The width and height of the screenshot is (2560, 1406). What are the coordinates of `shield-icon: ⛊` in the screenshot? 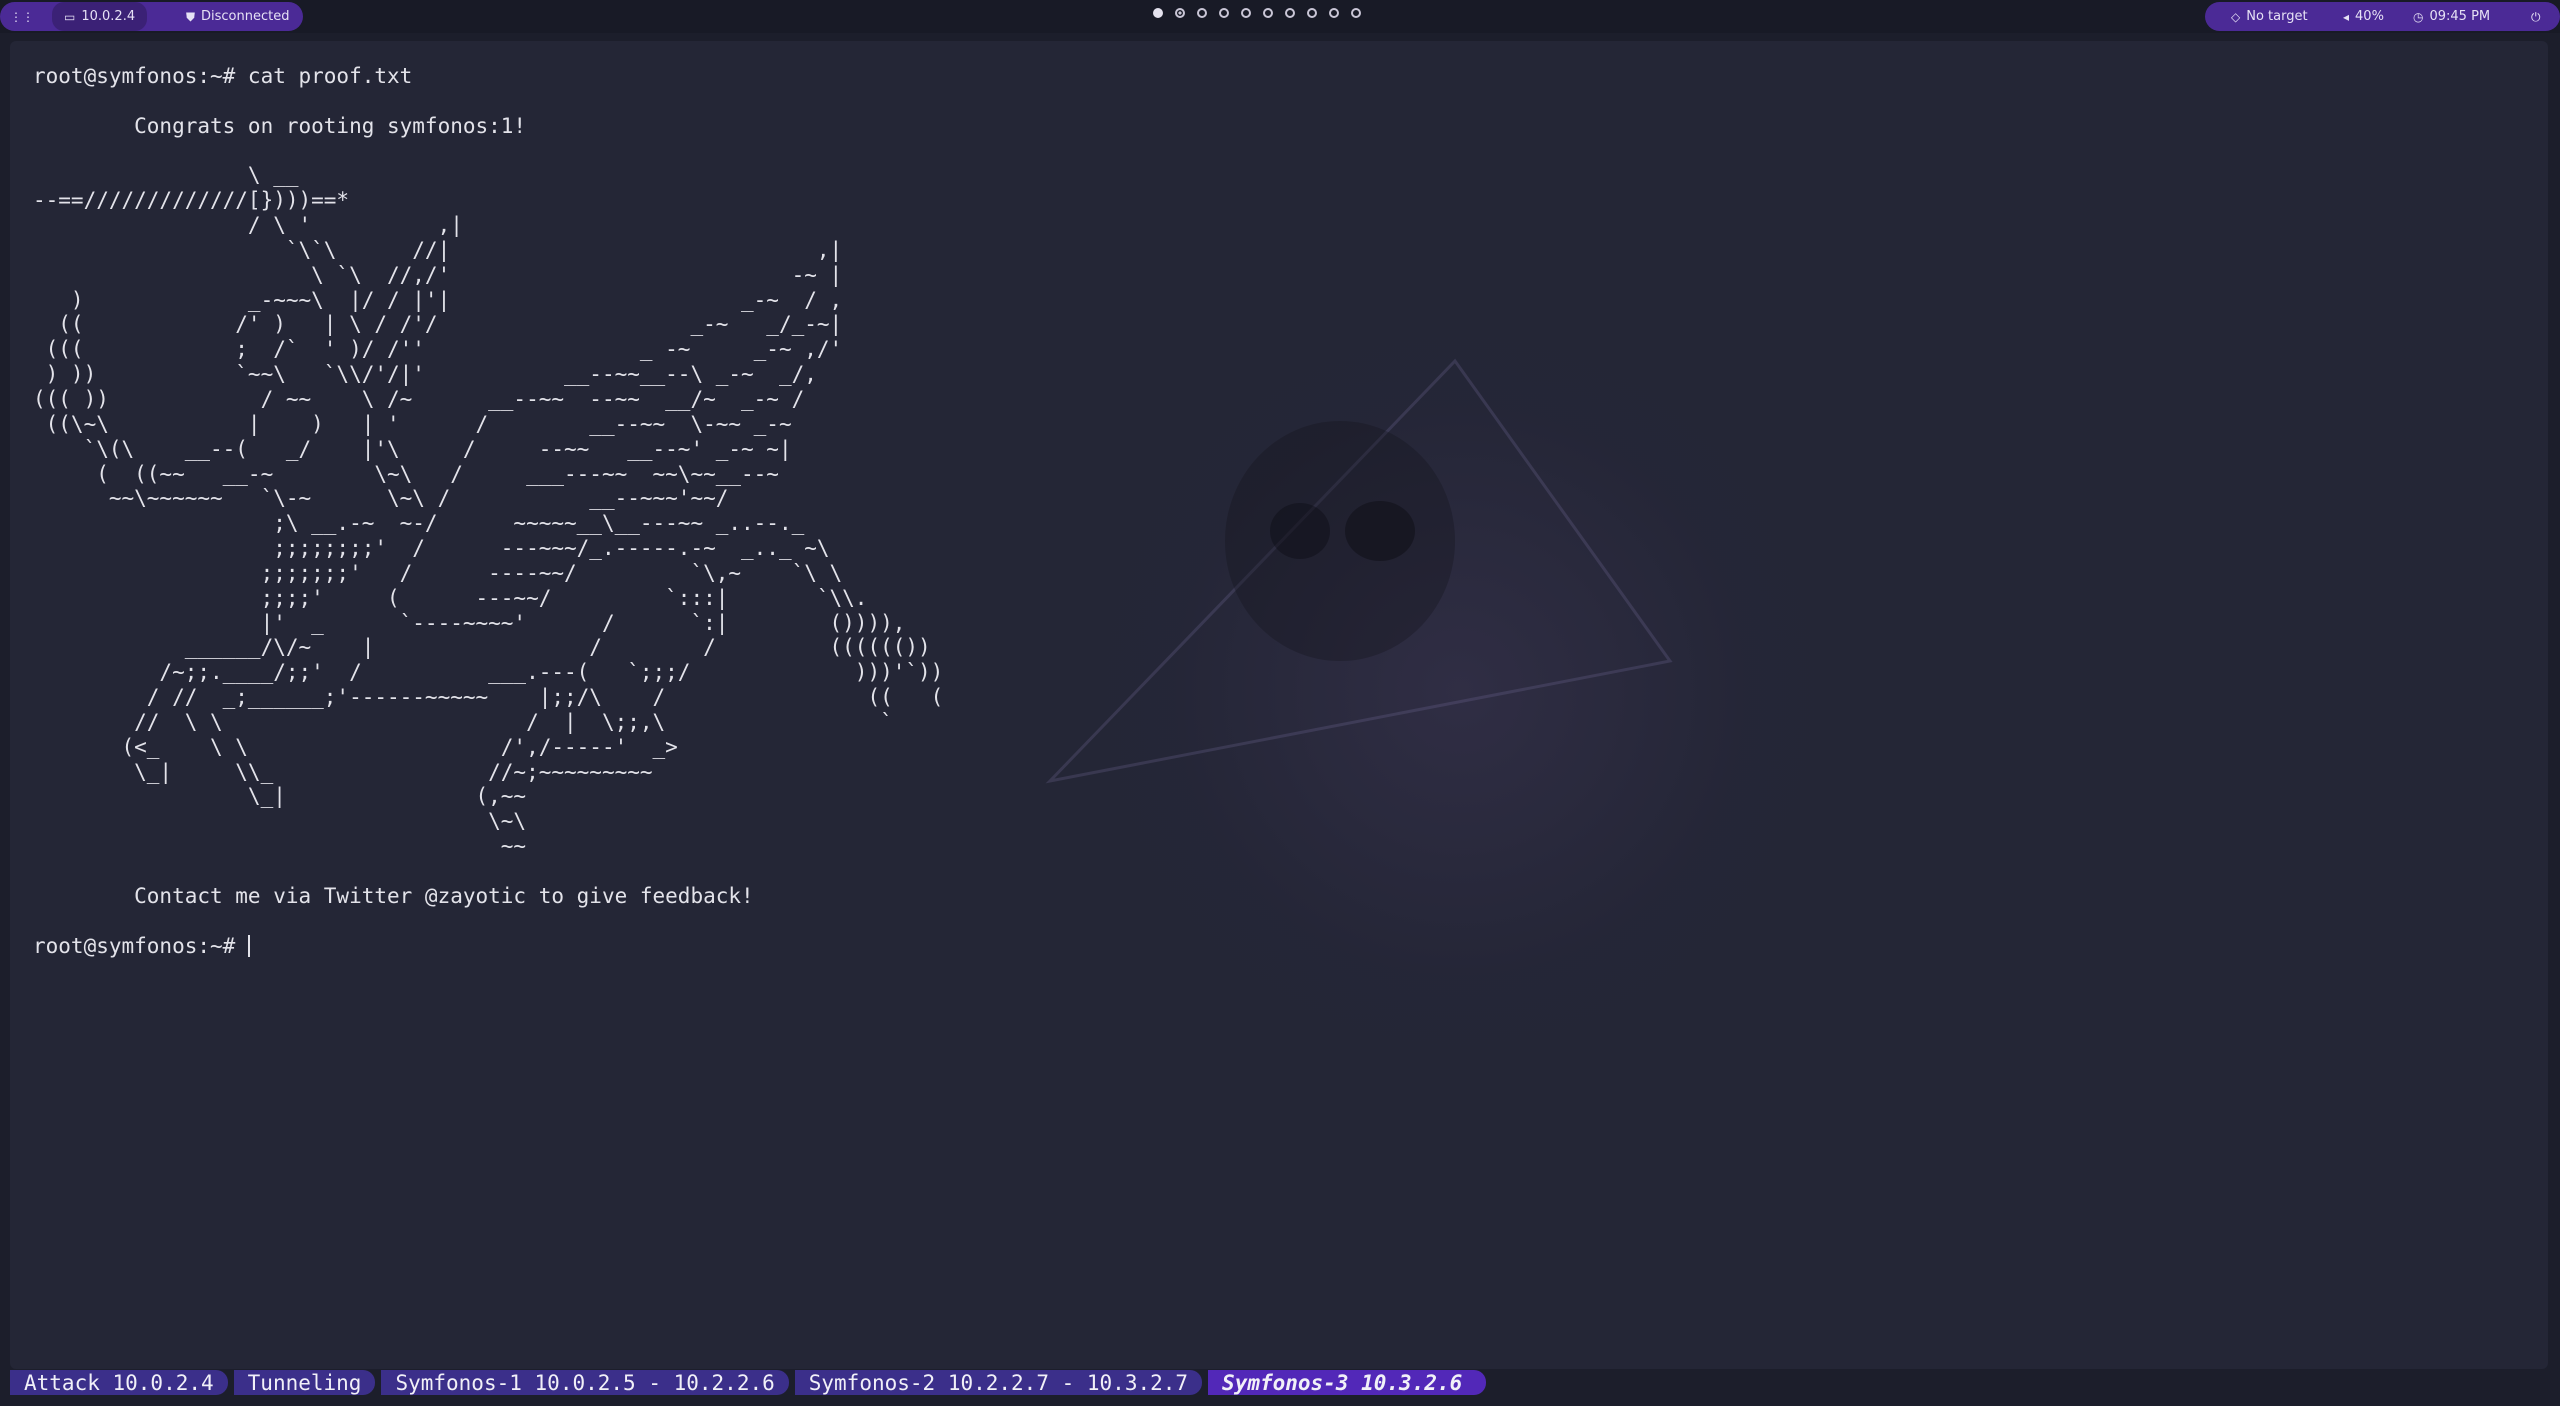 It's located at (191, 16).